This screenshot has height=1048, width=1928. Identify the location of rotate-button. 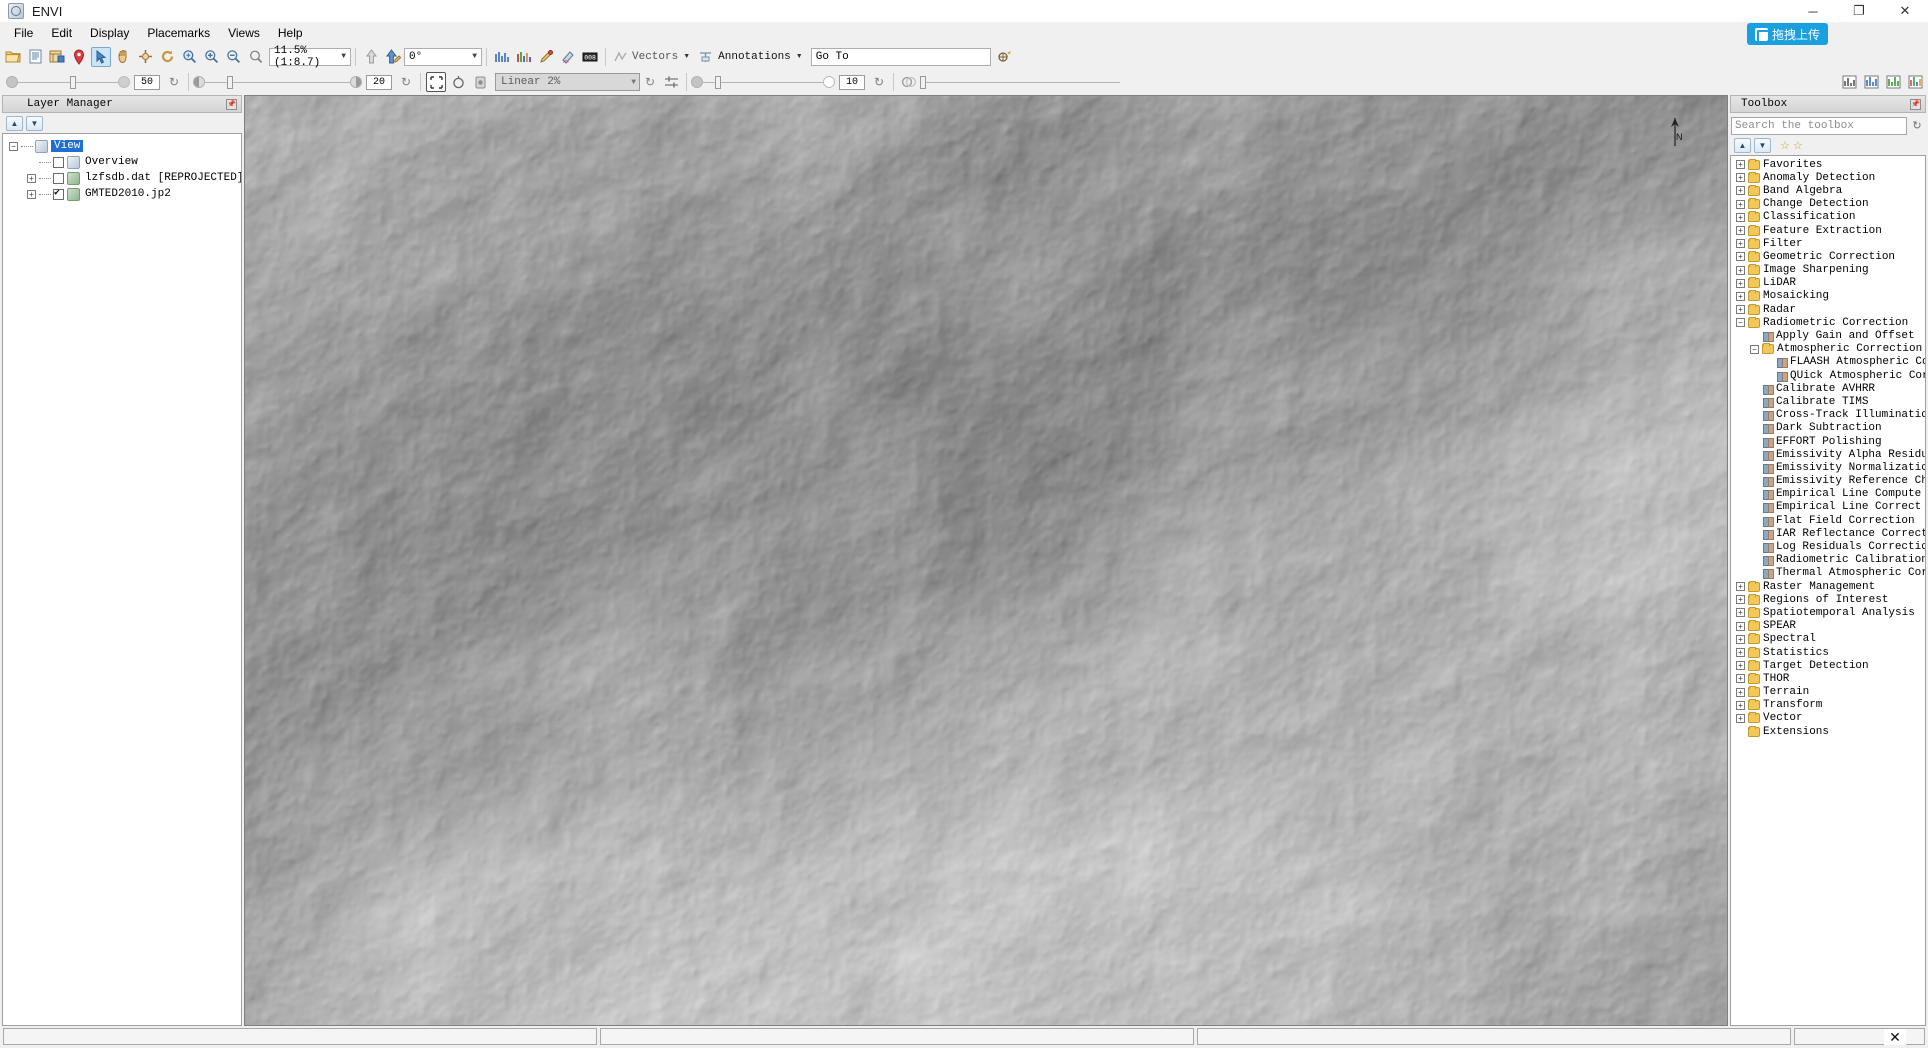
(167, 57).